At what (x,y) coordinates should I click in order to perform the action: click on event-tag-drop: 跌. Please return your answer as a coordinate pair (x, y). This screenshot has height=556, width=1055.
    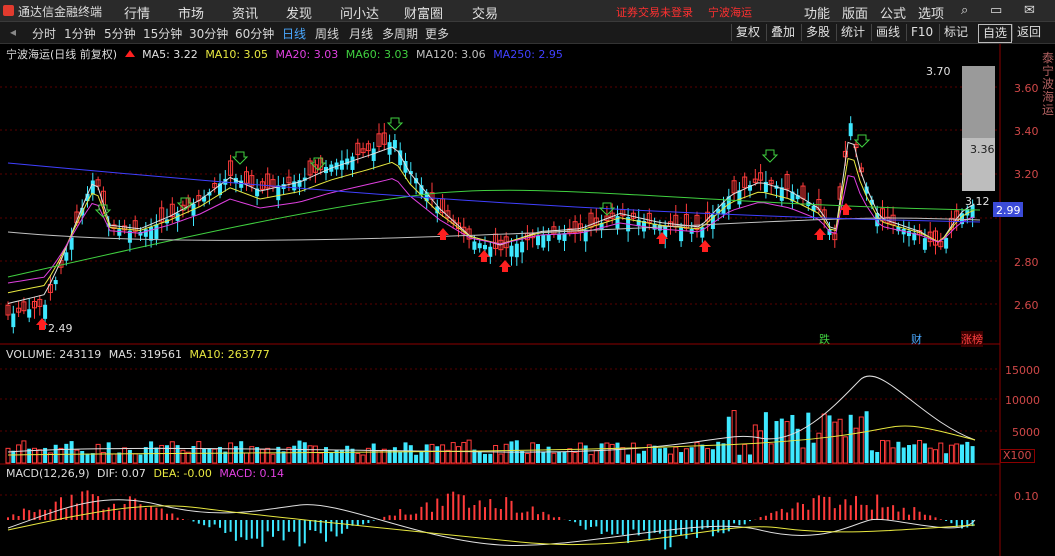
    Looking at the image, I should click on (824, 339).